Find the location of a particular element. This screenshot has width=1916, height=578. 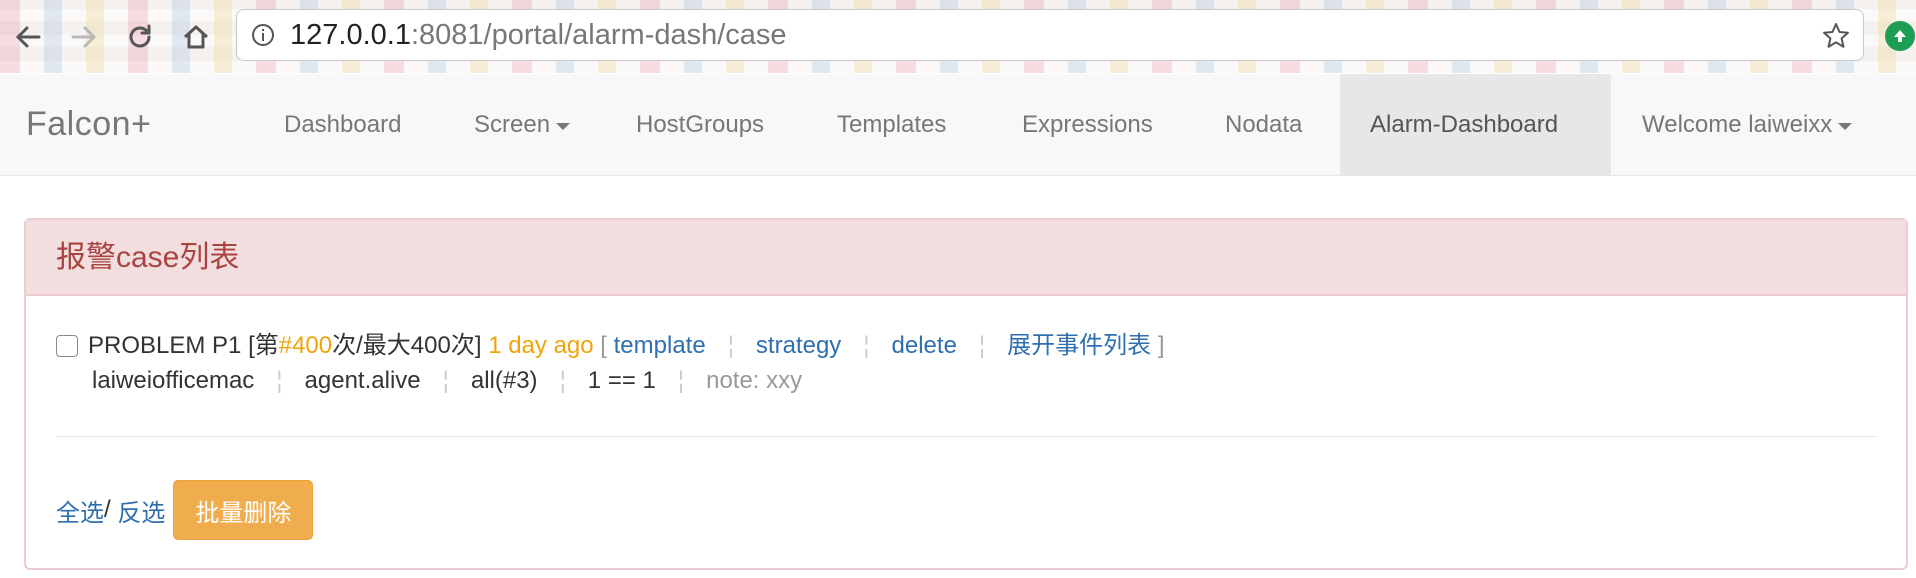

browser-toolbar: 127.0.0.1:8081/portal/alarm-dash/case is located at coordinates (958, 36).